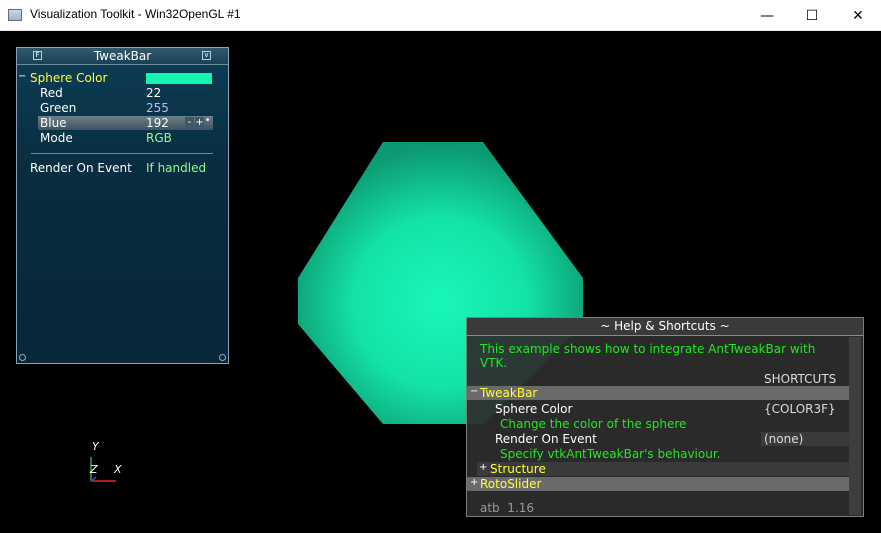 Image resolution: width=881 pixels, height=533 pixels. I want to click on red-value: 22, so click(153, 93).